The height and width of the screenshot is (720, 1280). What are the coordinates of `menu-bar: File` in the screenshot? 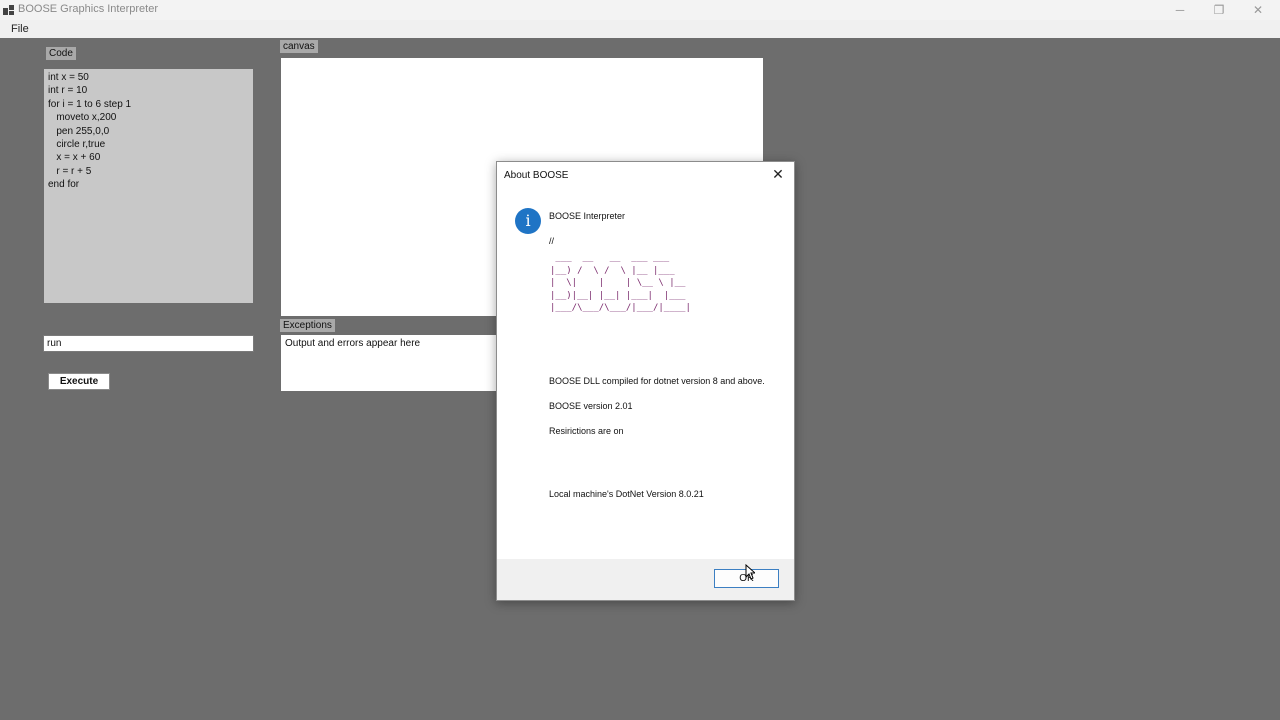 It's located at (640, 29).